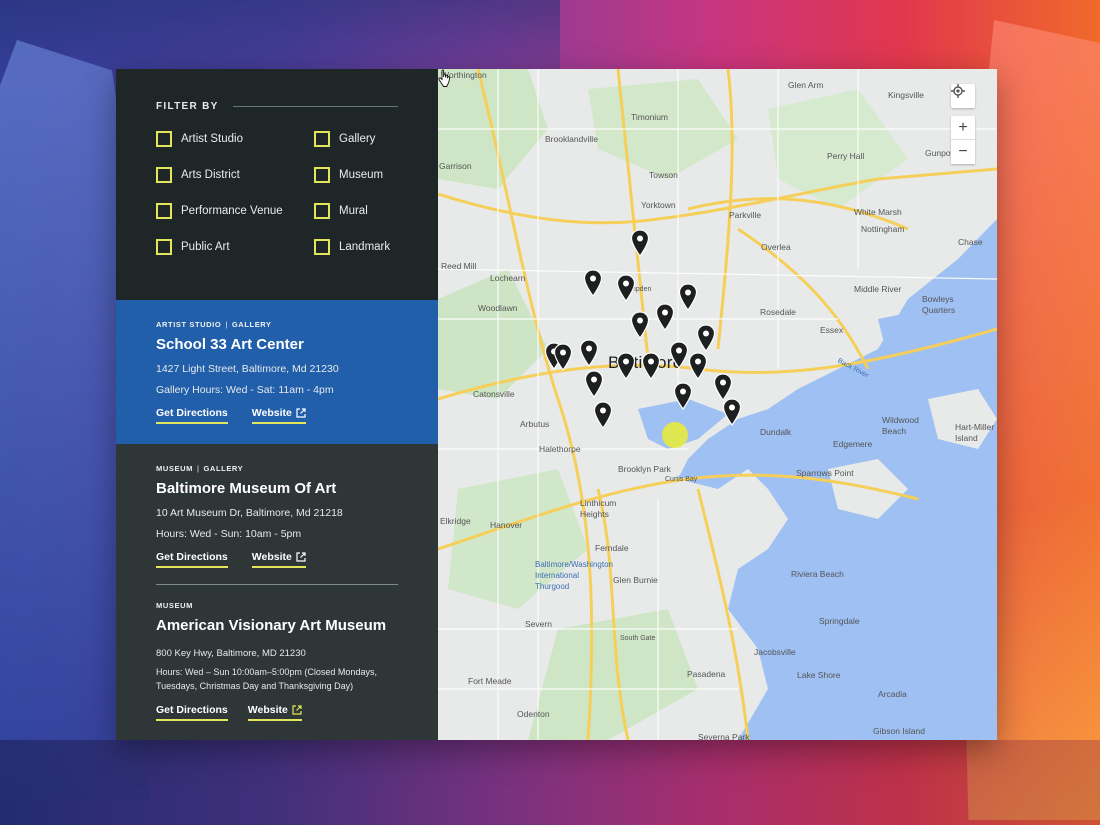 The width and height of the screenshot is (1100, 825). I want to click on map-place-label: Linthicum Heights, so click(598, 508).